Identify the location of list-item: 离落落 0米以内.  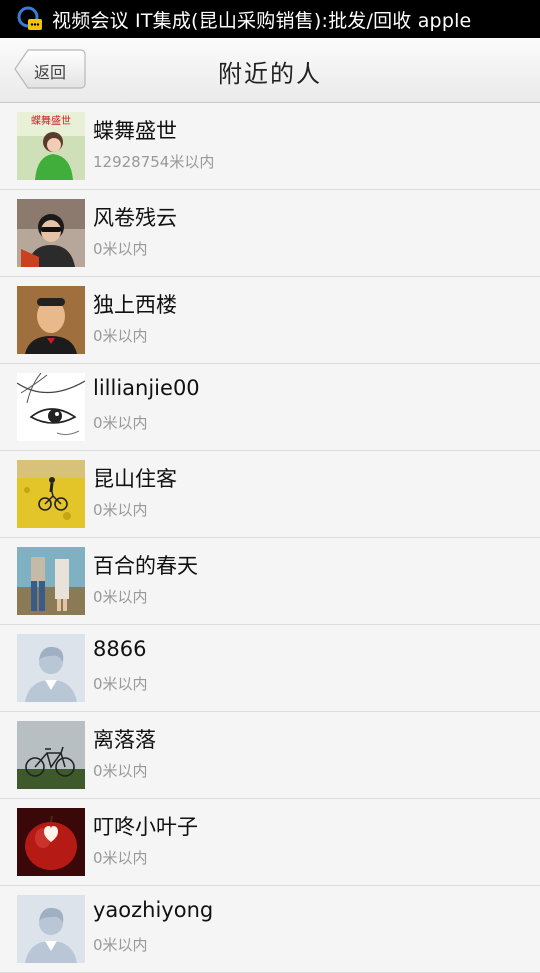
(270, 755).